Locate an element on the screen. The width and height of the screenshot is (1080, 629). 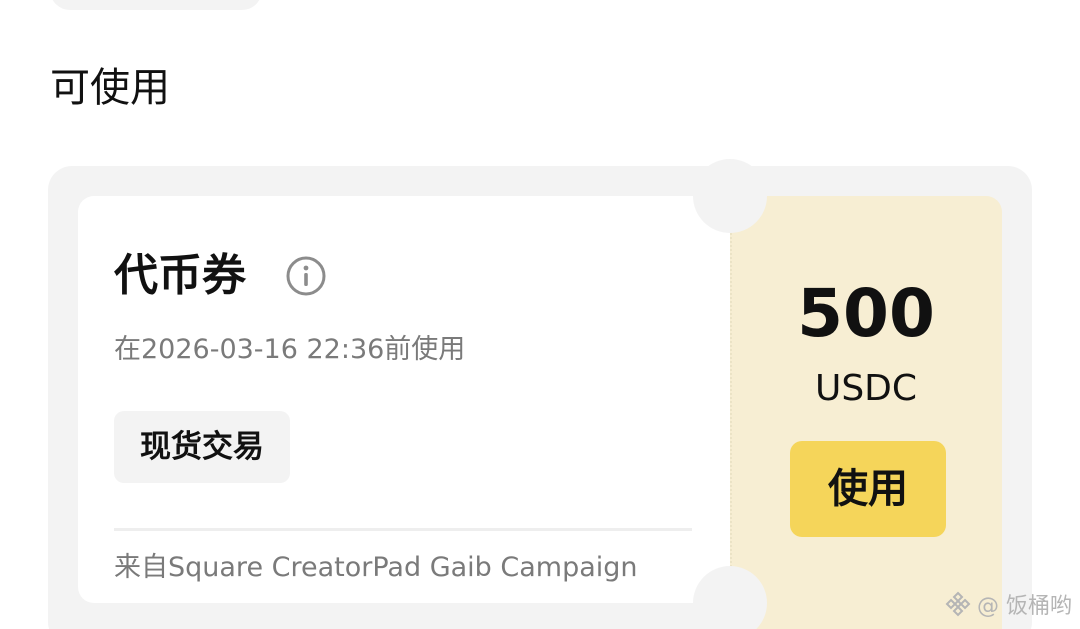
binance-logo-icon is located at coordinates (958, 604).